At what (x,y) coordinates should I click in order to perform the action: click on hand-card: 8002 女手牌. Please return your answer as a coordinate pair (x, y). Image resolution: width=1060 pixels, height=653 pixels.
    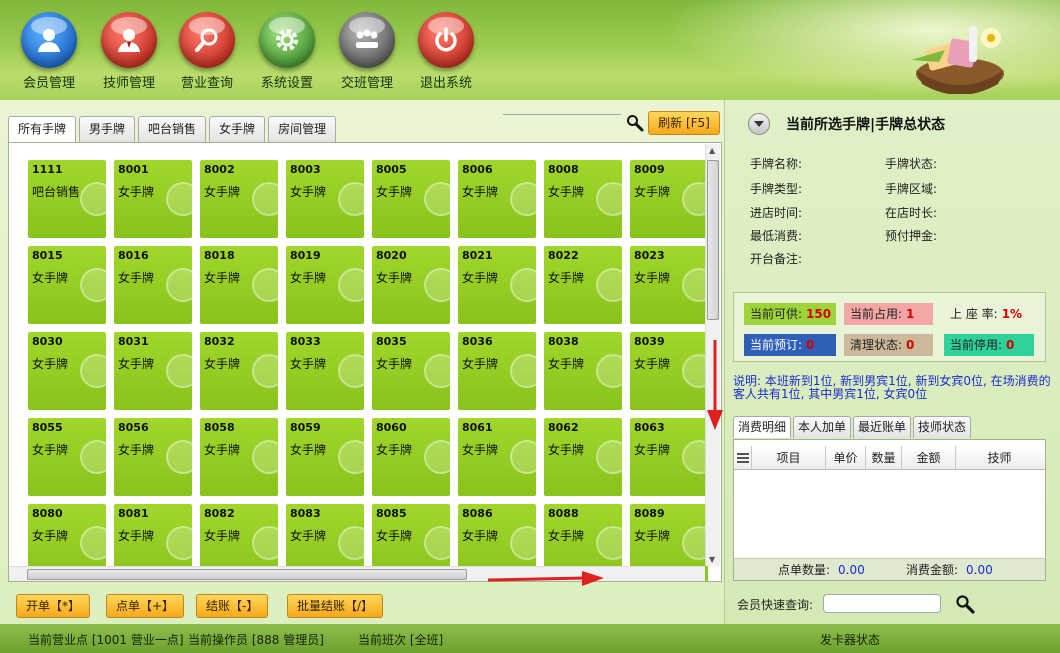
    Looking at the image, I should click on (239, 199).